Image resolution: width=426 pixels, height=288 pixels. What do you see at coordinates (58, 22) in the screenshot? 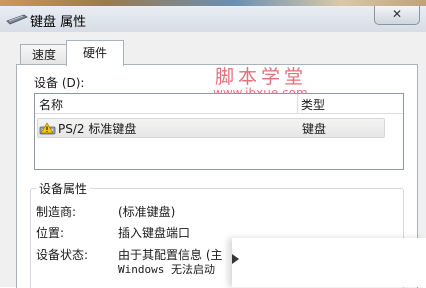
I see `window-title: 键盘 属性` at bounding box center [58, 22].